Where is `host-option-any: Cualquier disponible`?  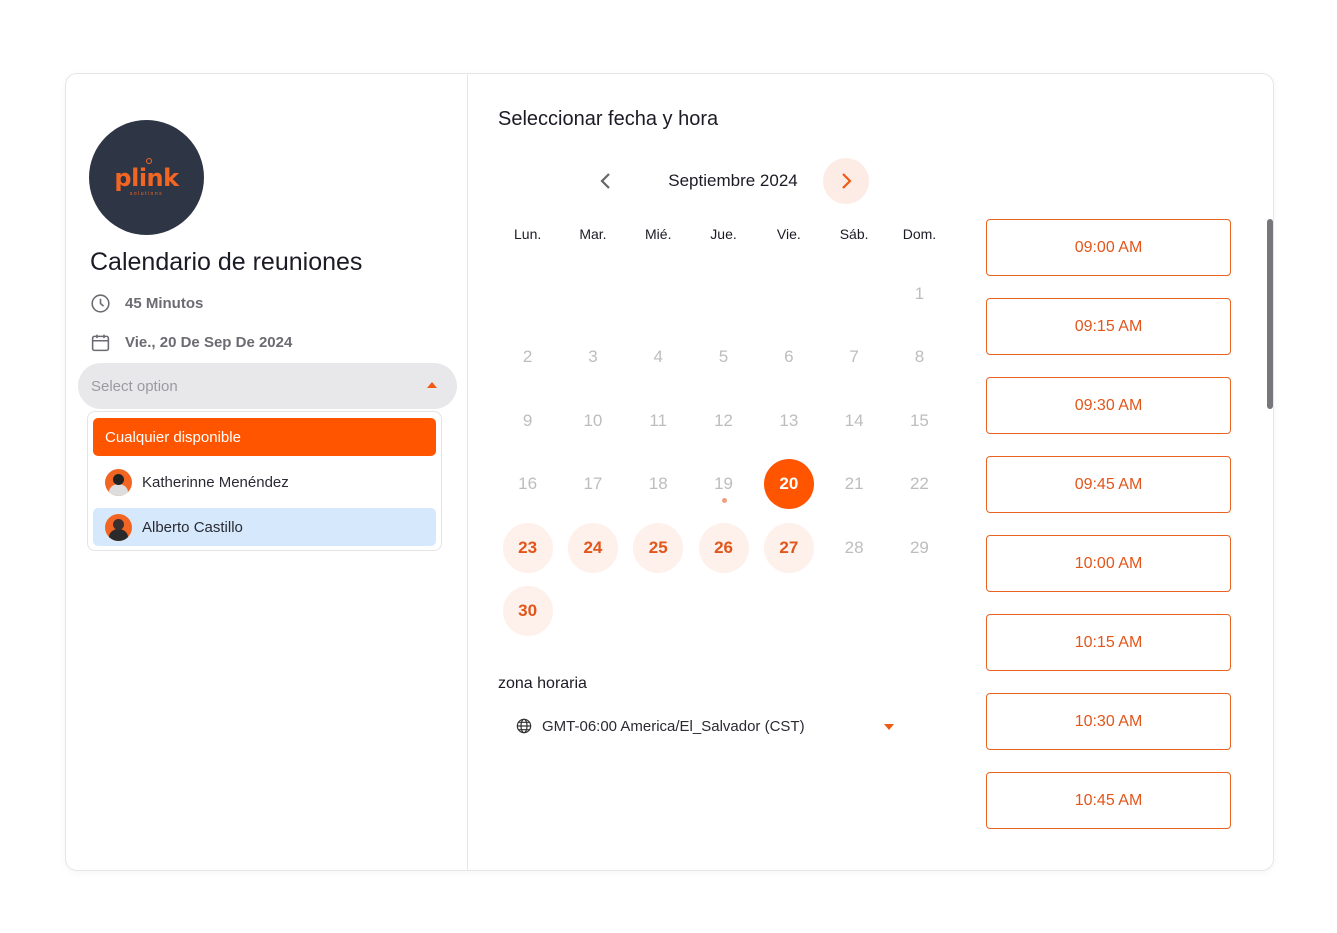 host-option-any: Cualquier disponible is located at coordinates (264, 437).